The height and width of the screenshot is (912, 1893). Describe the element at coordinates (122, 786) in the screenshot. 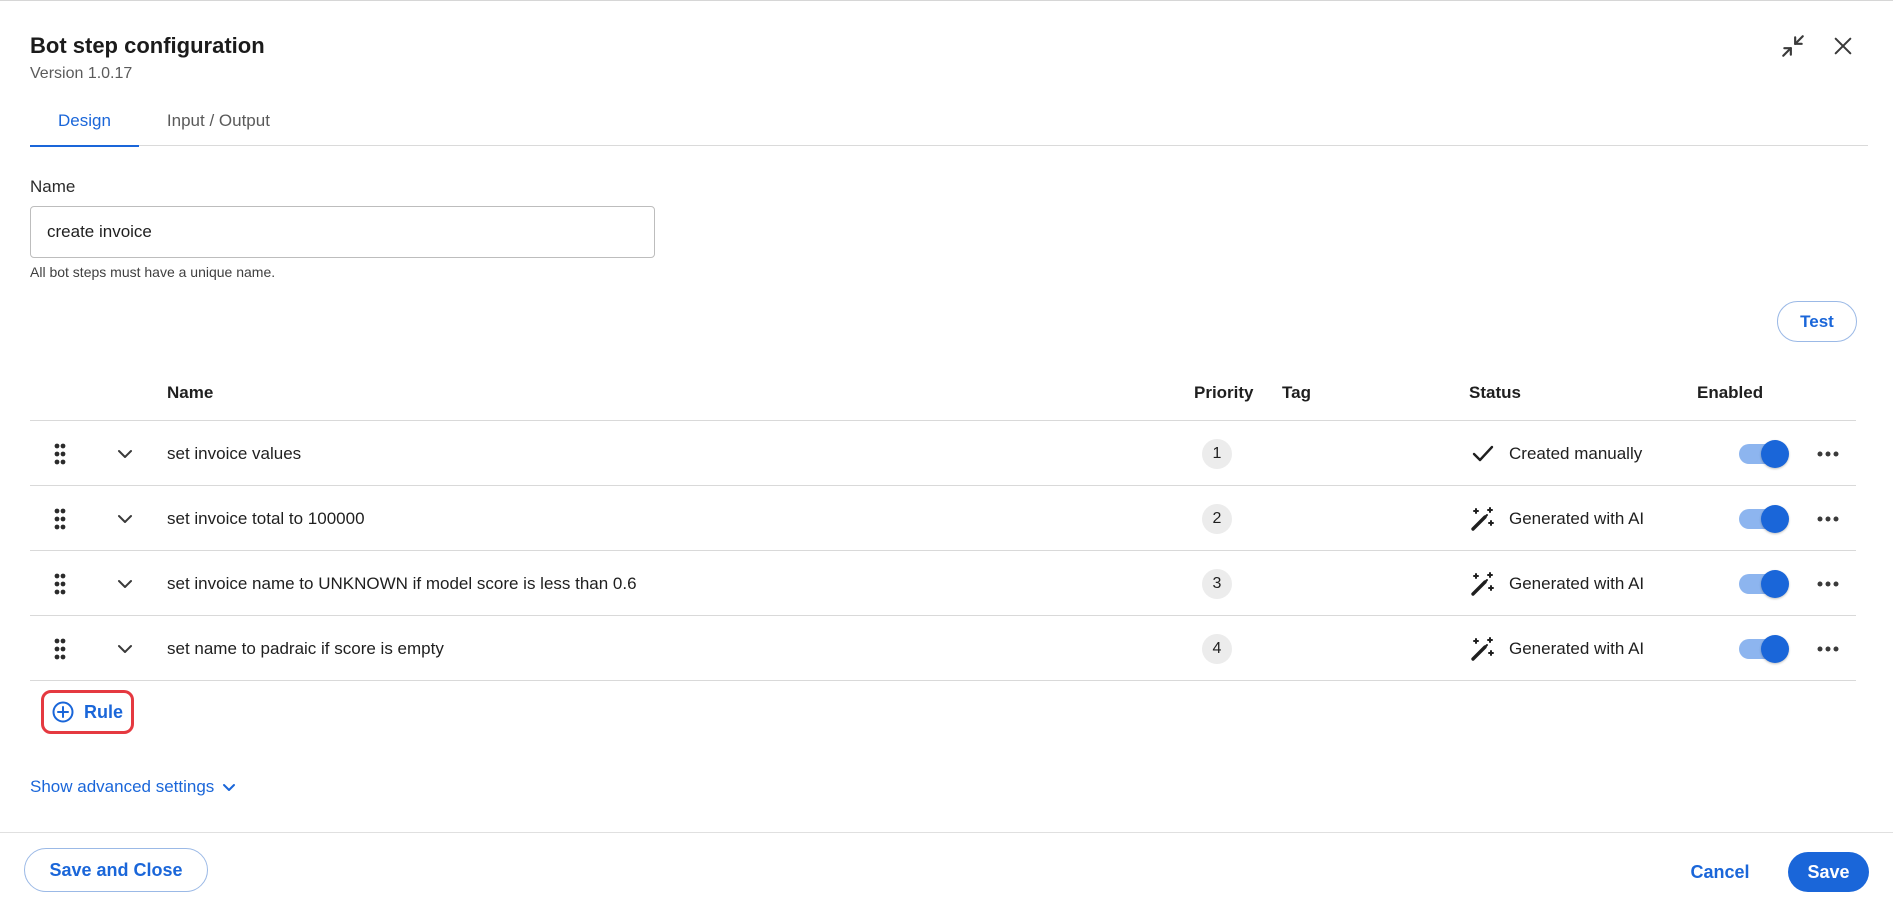

I see `advanced-settings-label: Show advanced settings` at that location.